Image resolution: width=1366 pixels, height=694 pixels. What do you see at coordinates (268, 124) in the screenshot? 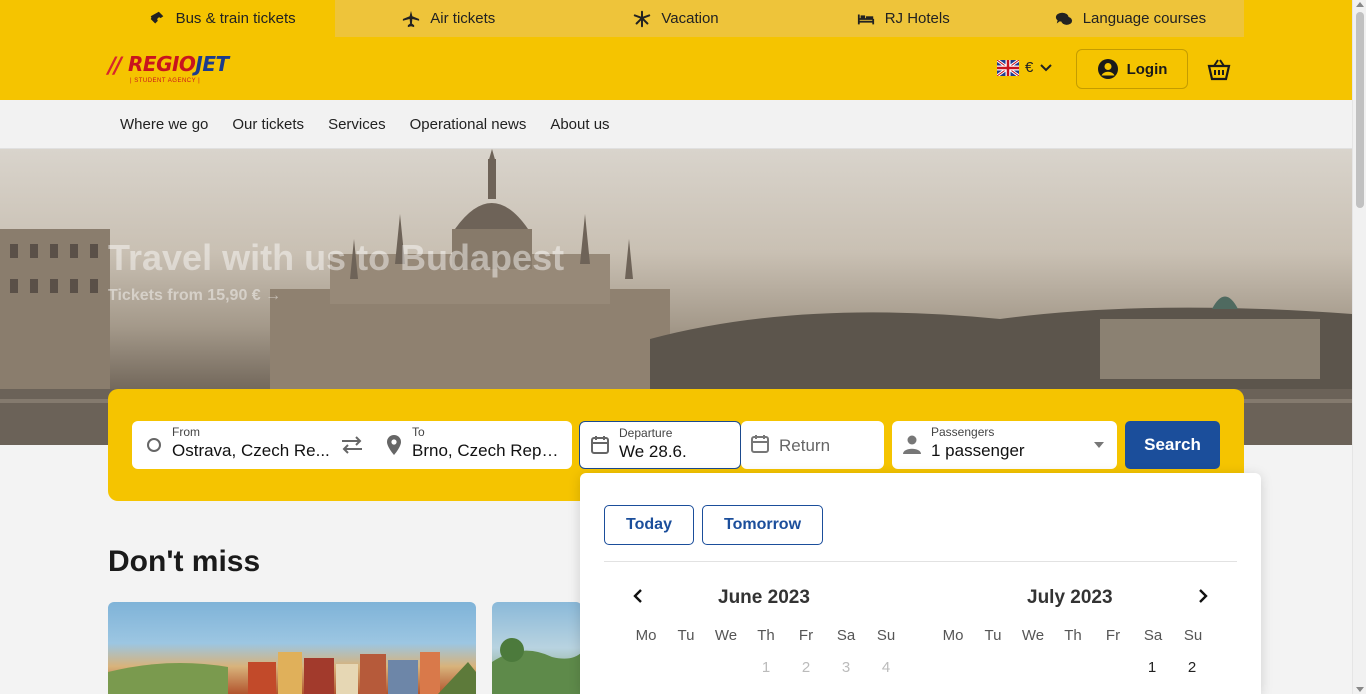
I see `nav-our-tickets: Our tickets` at bounding box center [268, 124].